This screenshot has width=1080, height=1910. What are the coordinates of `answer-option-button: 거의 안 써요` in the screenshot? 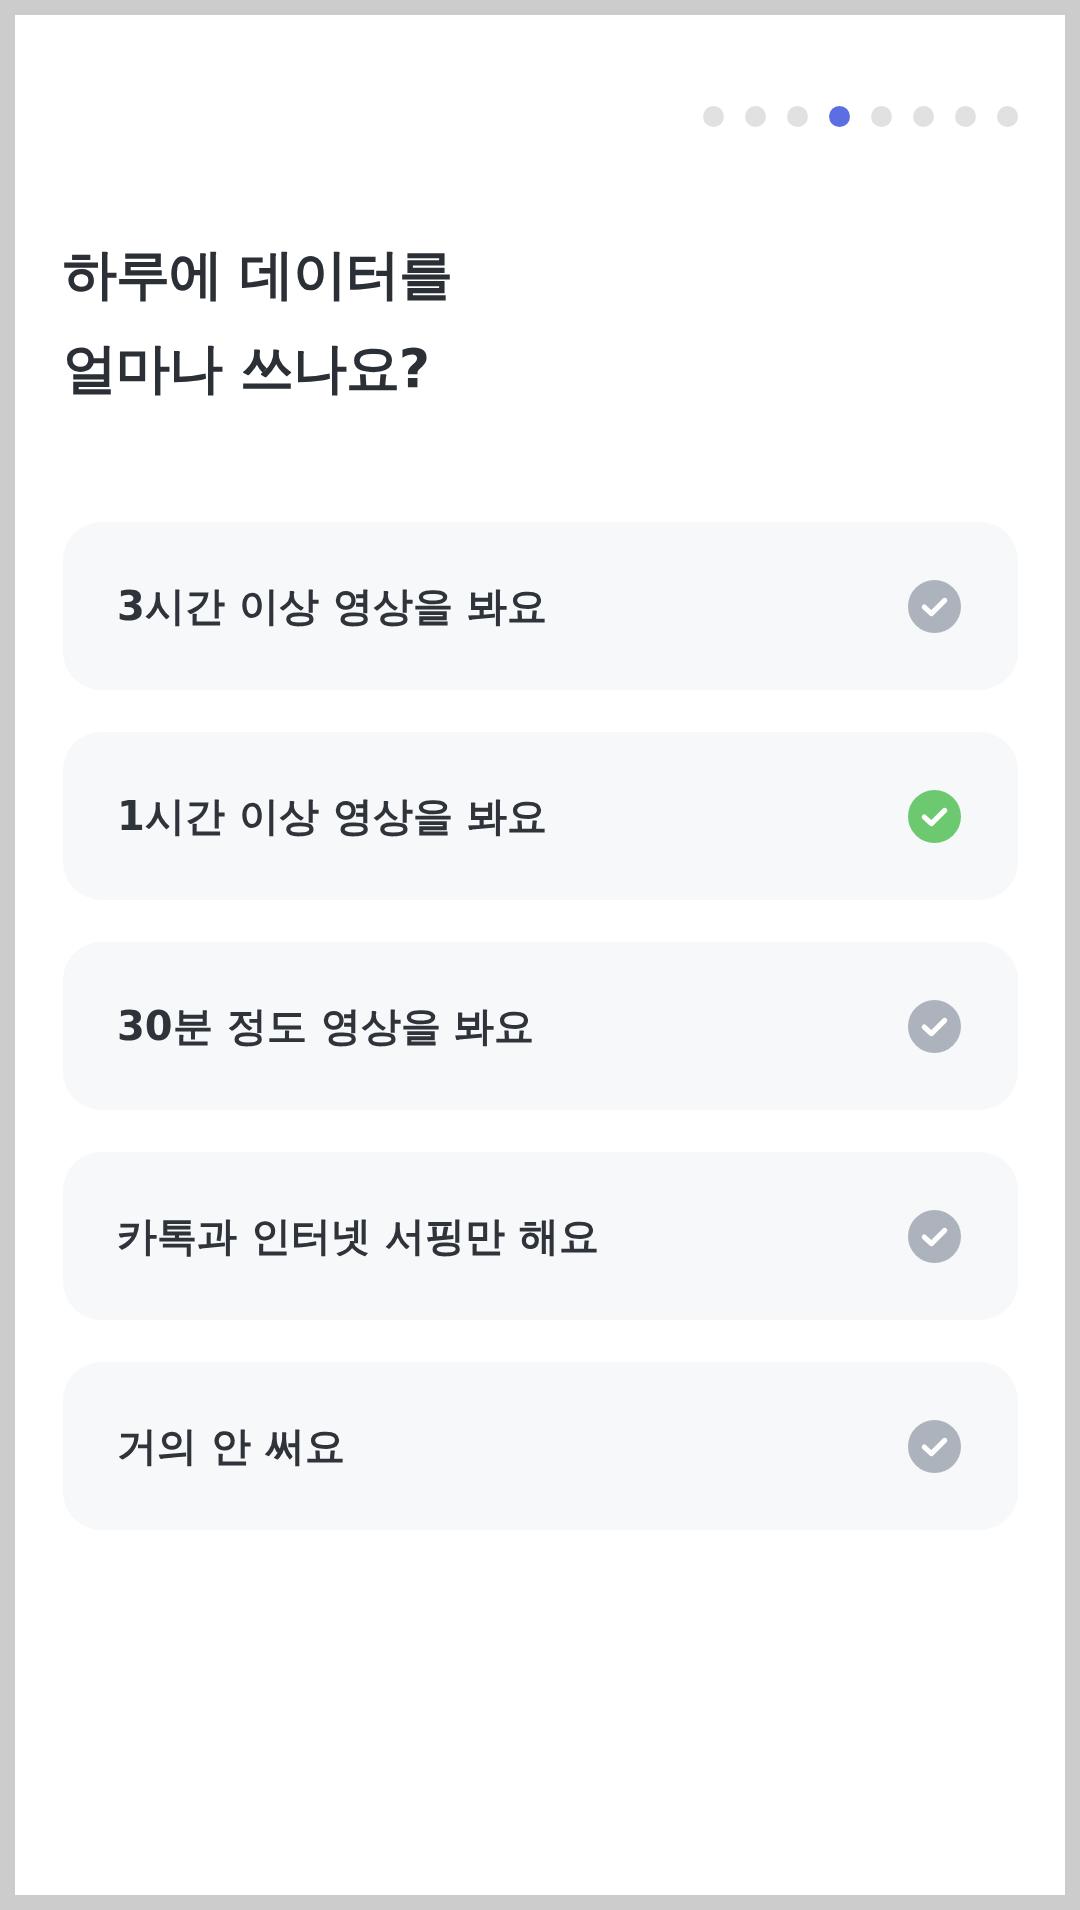 It's located at (540, 1446).